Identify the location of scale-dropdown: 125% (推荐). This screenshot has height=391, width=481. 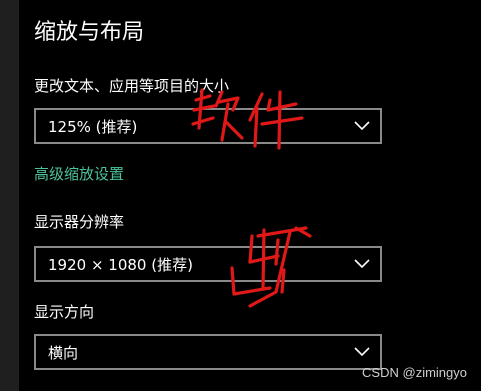
(208, 126).